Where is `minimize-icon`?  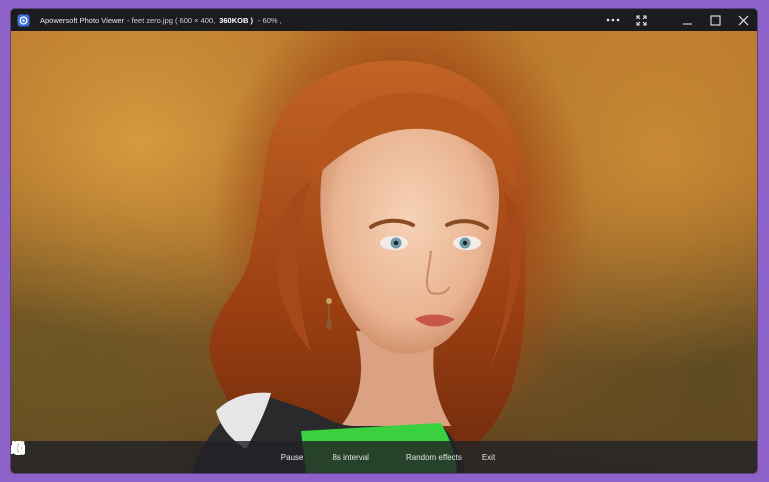
minimize-icon is located at coordinates (687, 23).